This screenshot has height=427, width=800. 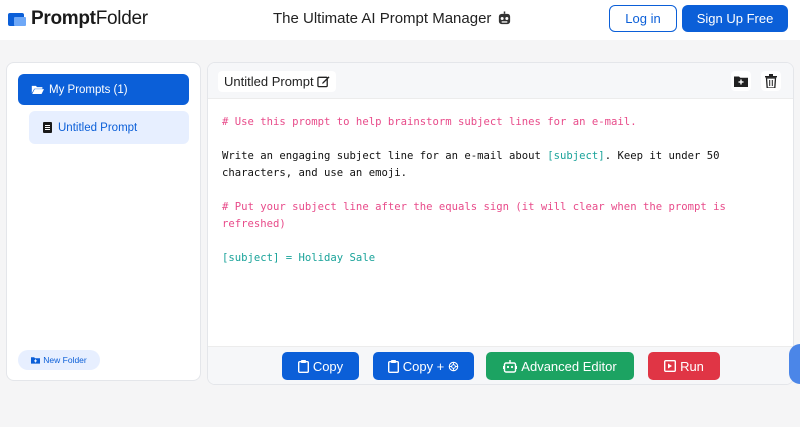 I want to click on copy-button: Copy, so click(x=320, y=366).